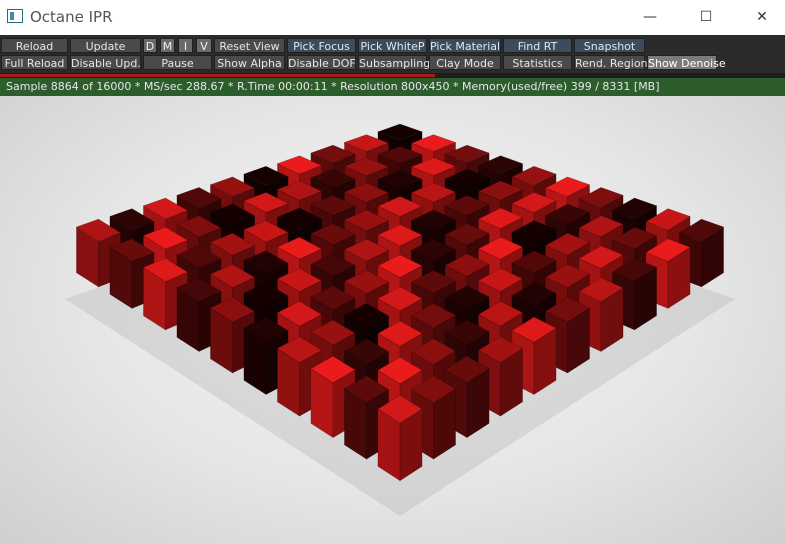  I want to click on maximize-button: ☐, so click(706, 17).